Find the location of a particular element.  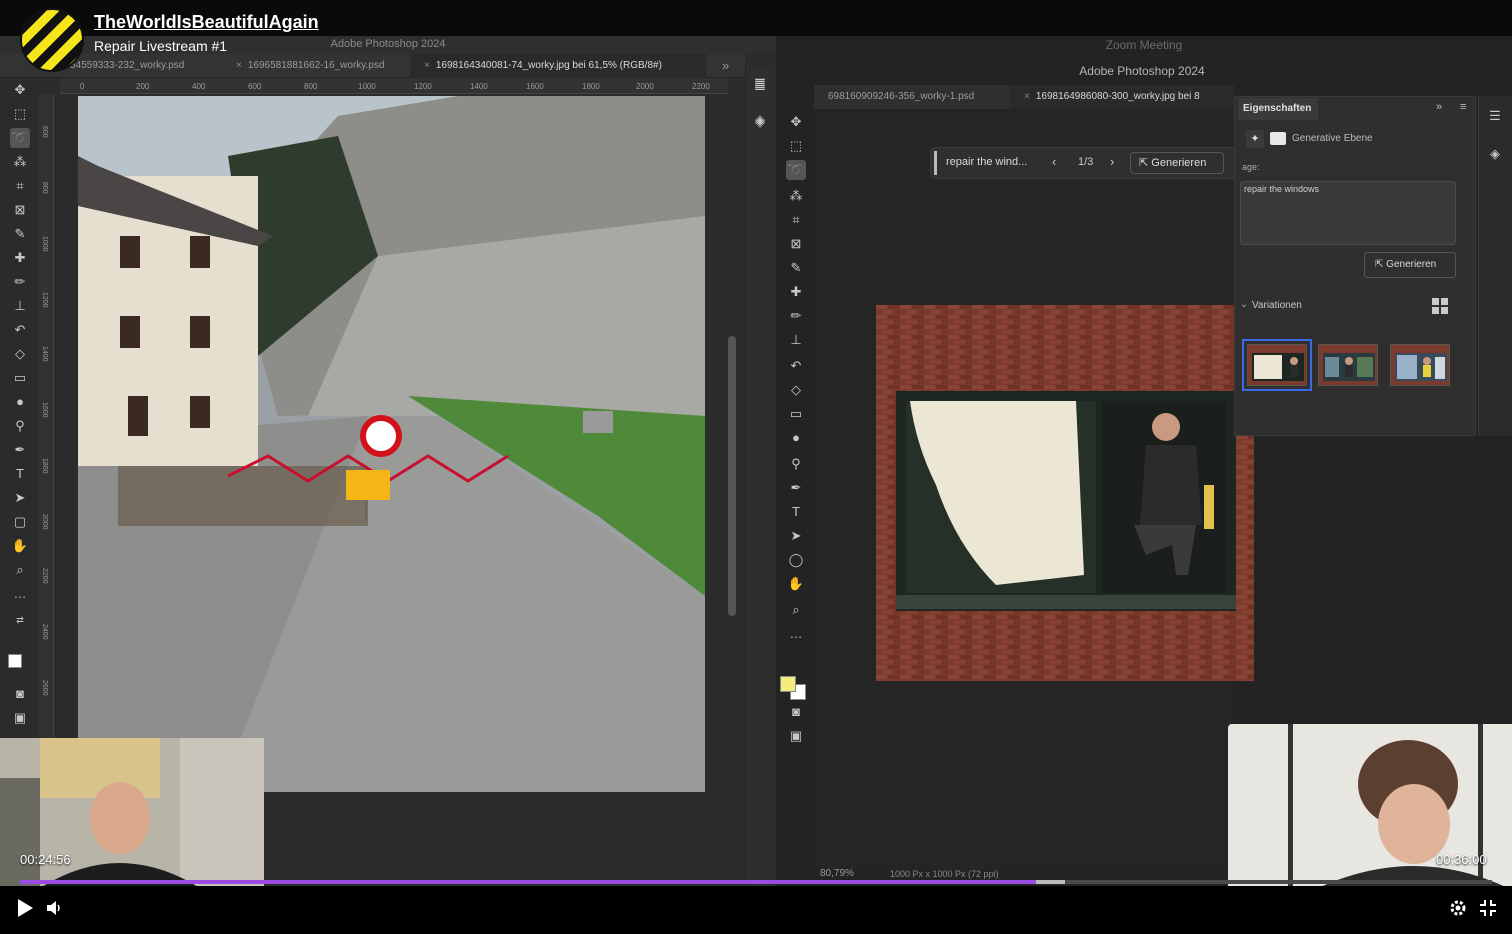

swap-colors-icon: ⇄ is located at coordinates (20, 620).